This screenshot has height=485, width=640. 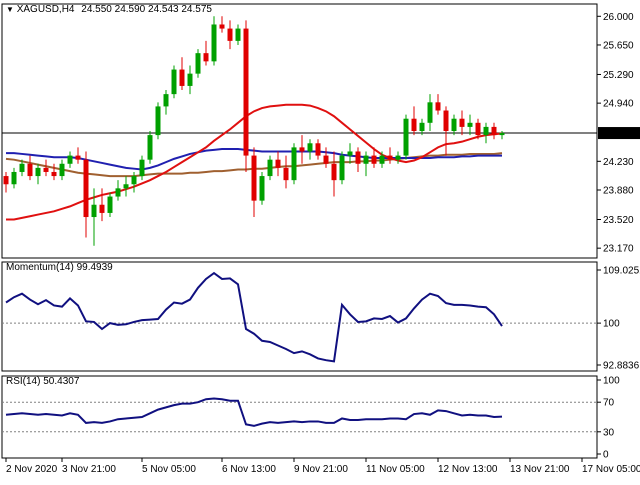 What do you see at coordinates (59, 267) in the screenshot?
I see `momentum-label: Momentum(14) 99.4939` at bounding box center [59, 267].